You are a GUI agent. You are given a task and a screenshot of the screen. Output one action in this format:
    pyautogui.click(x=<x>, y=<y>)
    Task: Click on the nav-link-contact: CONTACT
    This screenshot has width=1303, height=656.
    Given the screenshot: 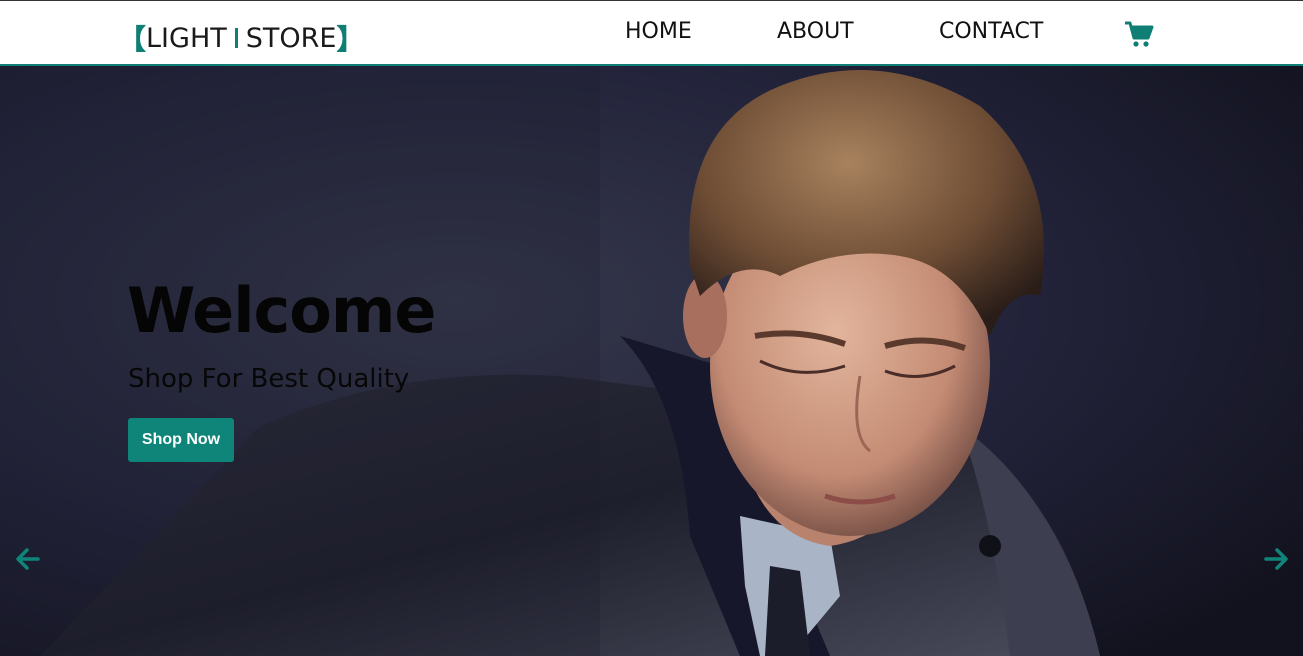 What is the action you would take?
    pyautogui.click(x=991, y=31)
    